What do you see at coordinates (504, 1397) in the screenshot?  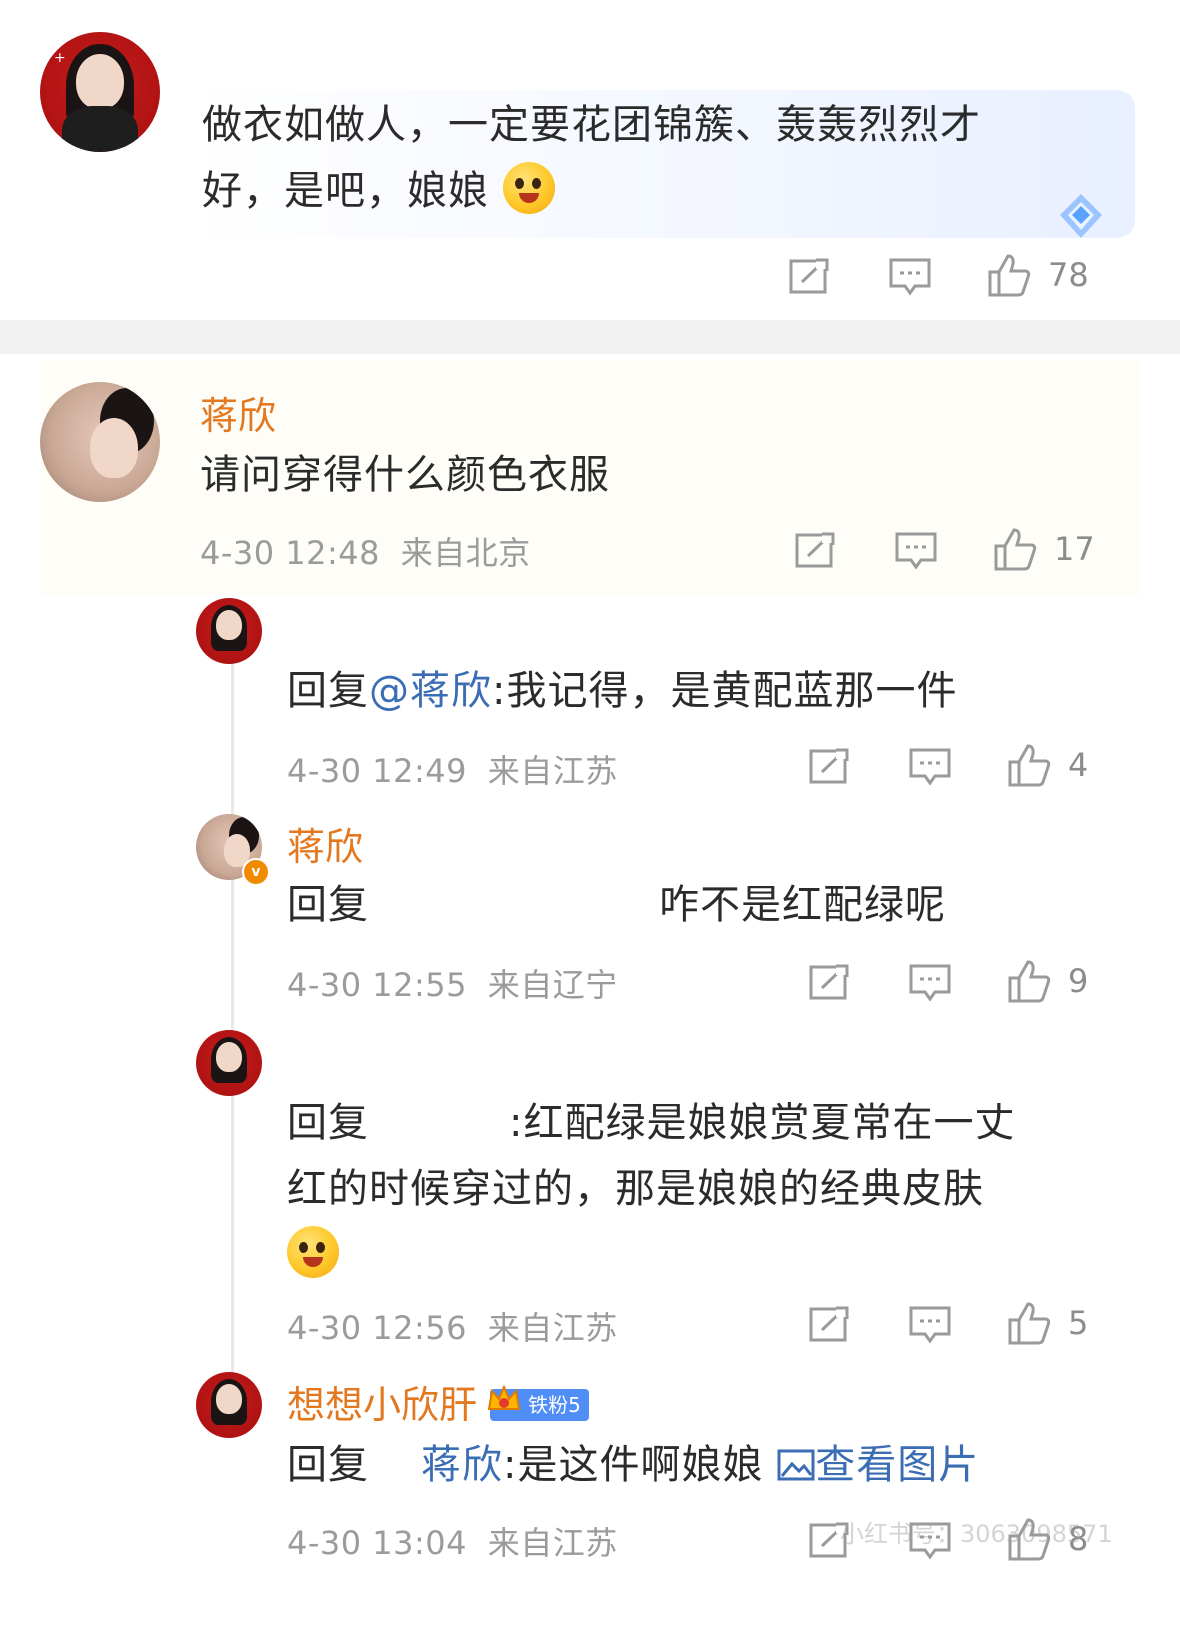 I see `crown-icon` at bounding box center [504, 1397].